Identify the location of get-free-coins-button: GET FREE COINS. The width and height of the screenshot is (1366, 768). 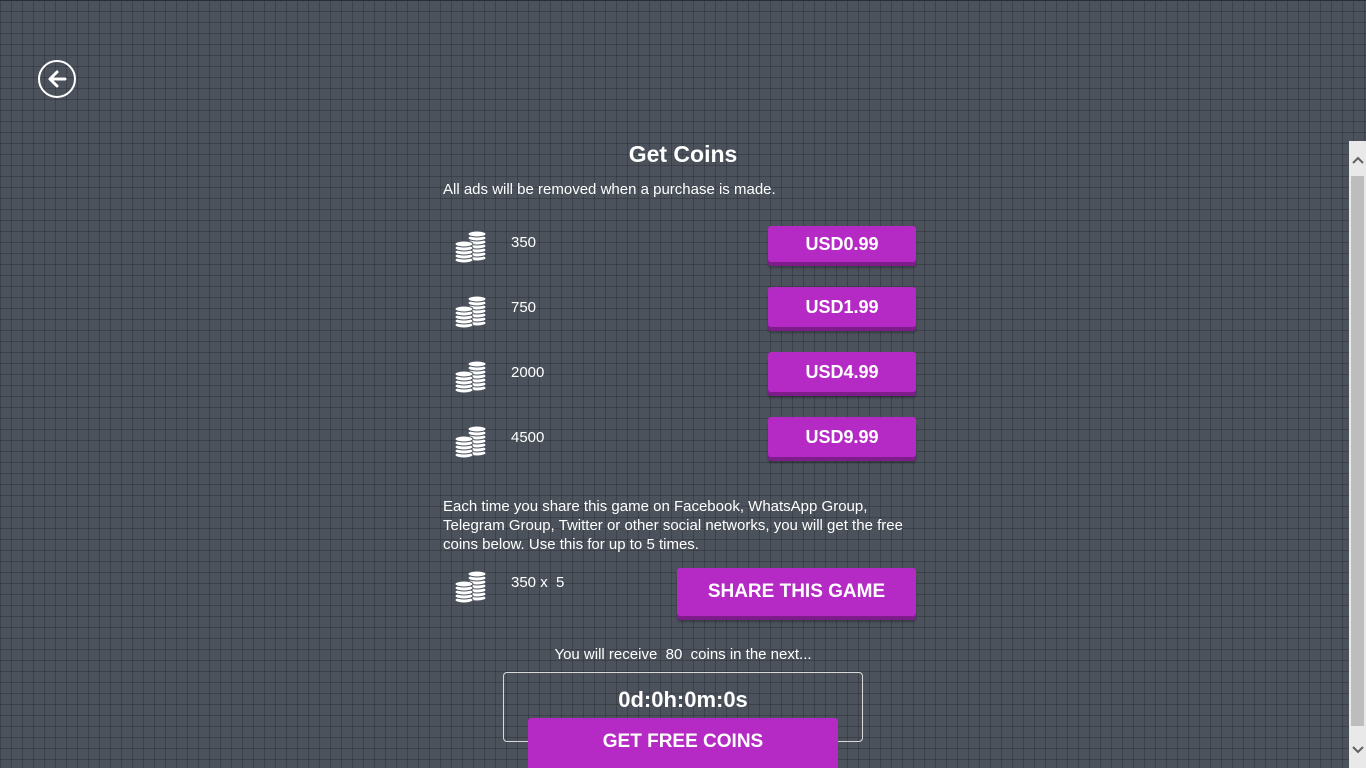
(683, 743).